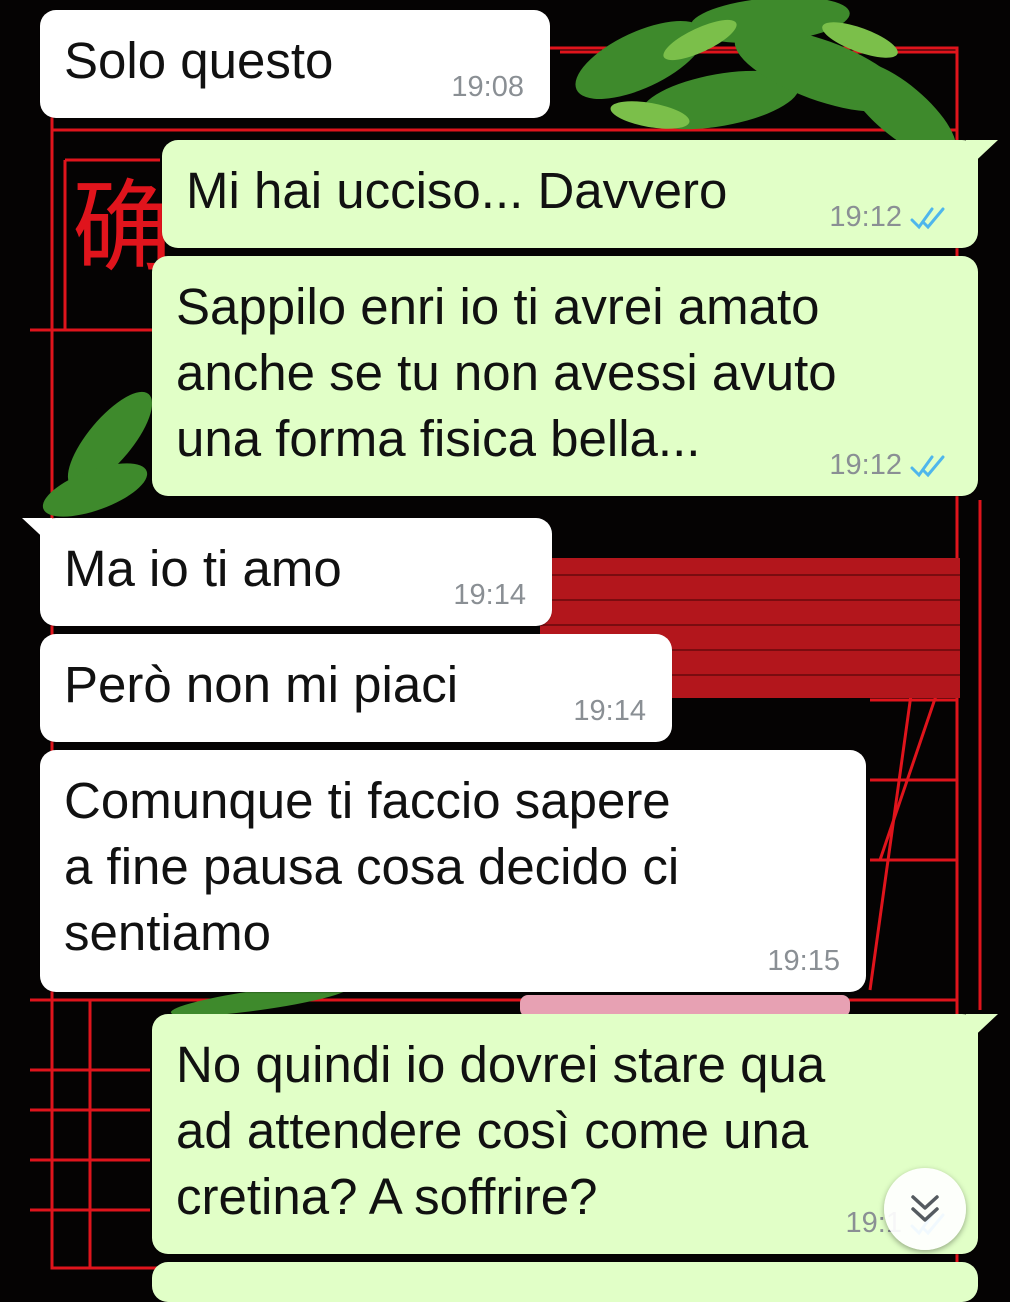 This screenshot has height=1302, width=1010. Describe the element at coordinates (287, 572) in the screenshot. I see `message-bubble-incoming: Ma io ti amo 19:14` at that location.